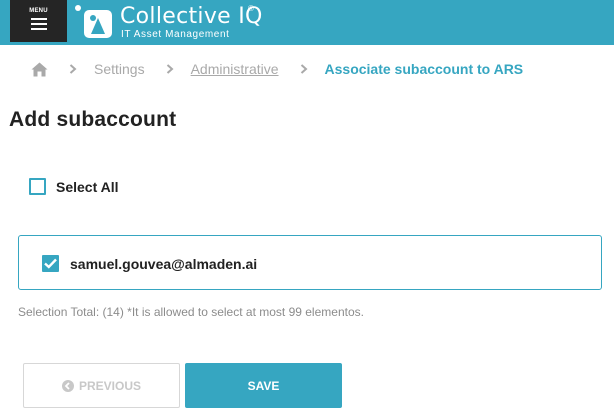 This screenshot has width=614, height=416. I want to click on account-list: samuel.gouvea@almaden.ai, so click(310, 262).